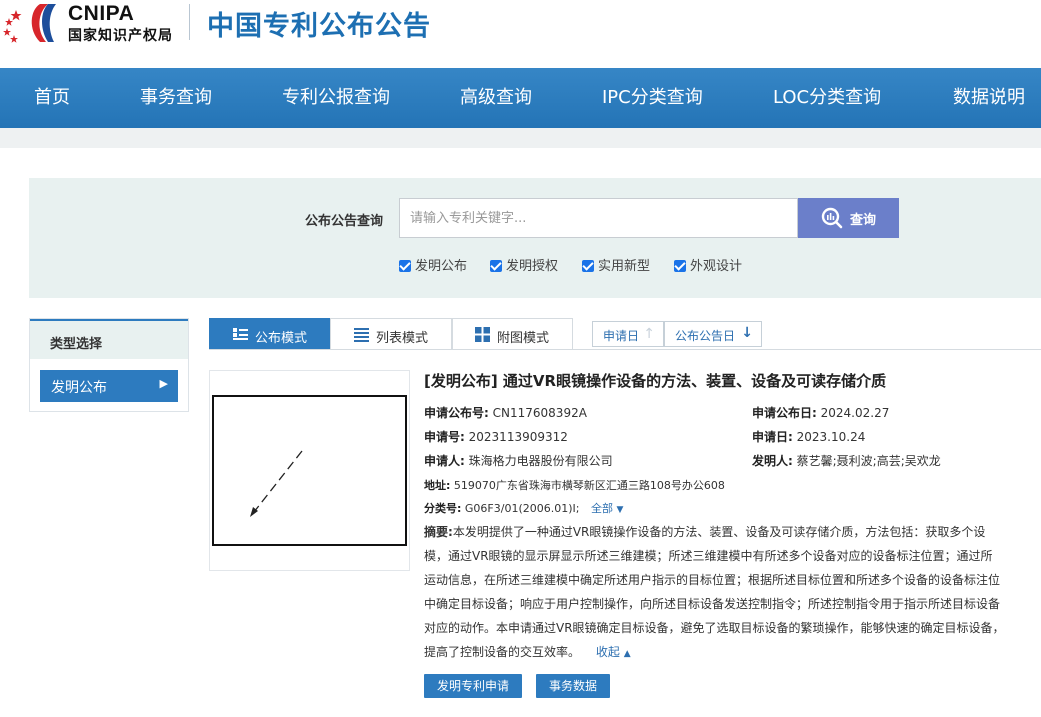 The height and width of the screenshot is (717, 1041). I want to click on nav-item-transaction-query: 事务查询, so click(176, 98).